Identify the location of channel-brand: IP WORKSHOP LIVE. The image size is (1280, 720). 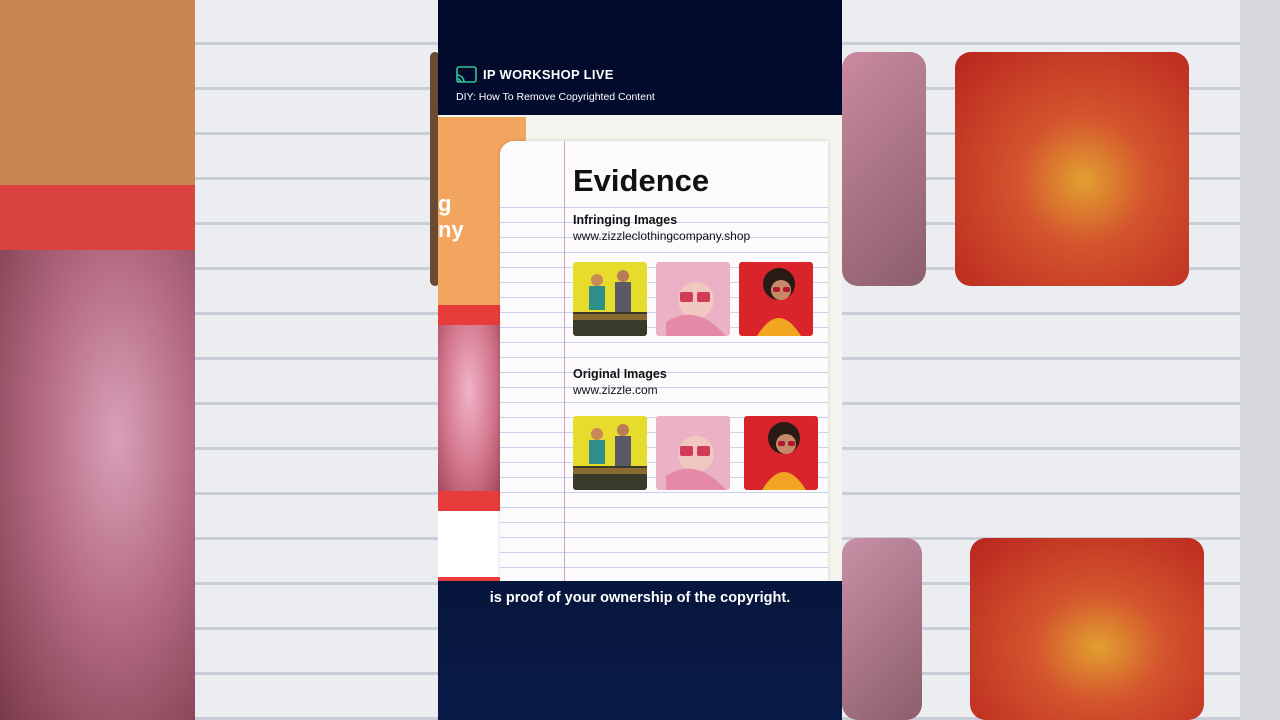
(535, 74).